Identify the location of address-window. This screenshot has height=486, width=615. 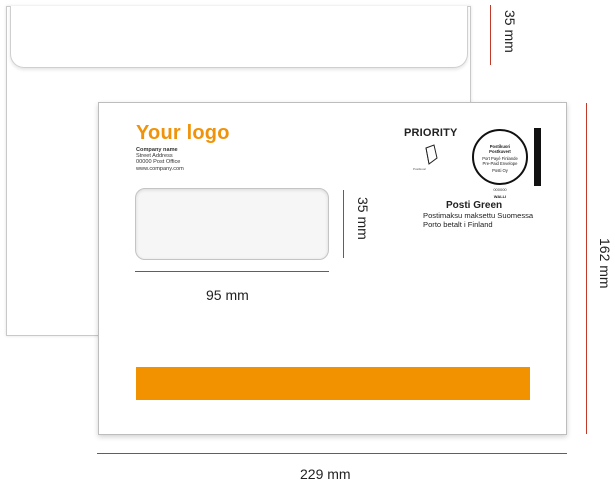
(232, 224).